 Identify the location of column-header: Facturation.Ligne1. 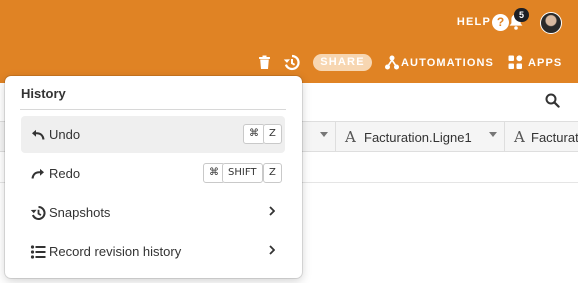
(418, 137).